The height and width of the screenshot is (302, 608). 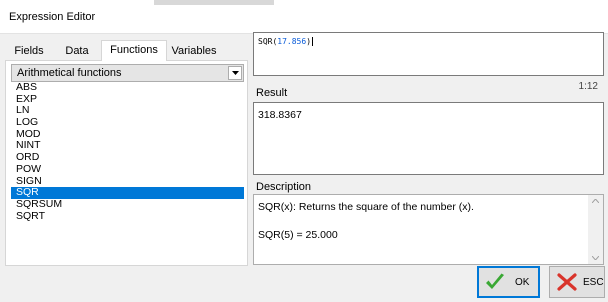 What do you see at coordinates (508, 282) in the screenshot?
I see `ok-button: OK` at bounding box center [508, 282].